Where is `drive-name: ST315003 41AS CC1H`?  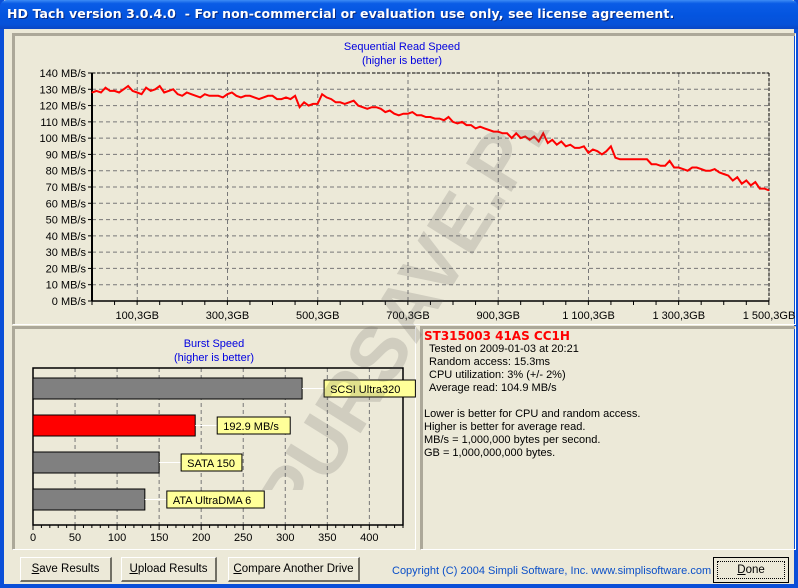 drive-name: ST315003 41AS CC1H is located at coordinates (497, 336).